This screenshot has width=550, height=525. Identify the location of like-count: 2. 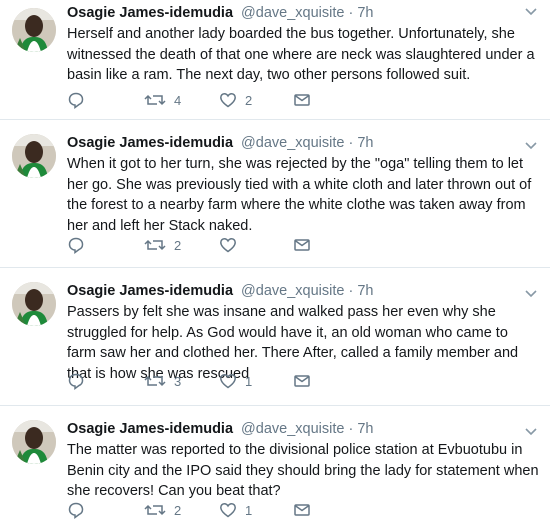
(249, 100).